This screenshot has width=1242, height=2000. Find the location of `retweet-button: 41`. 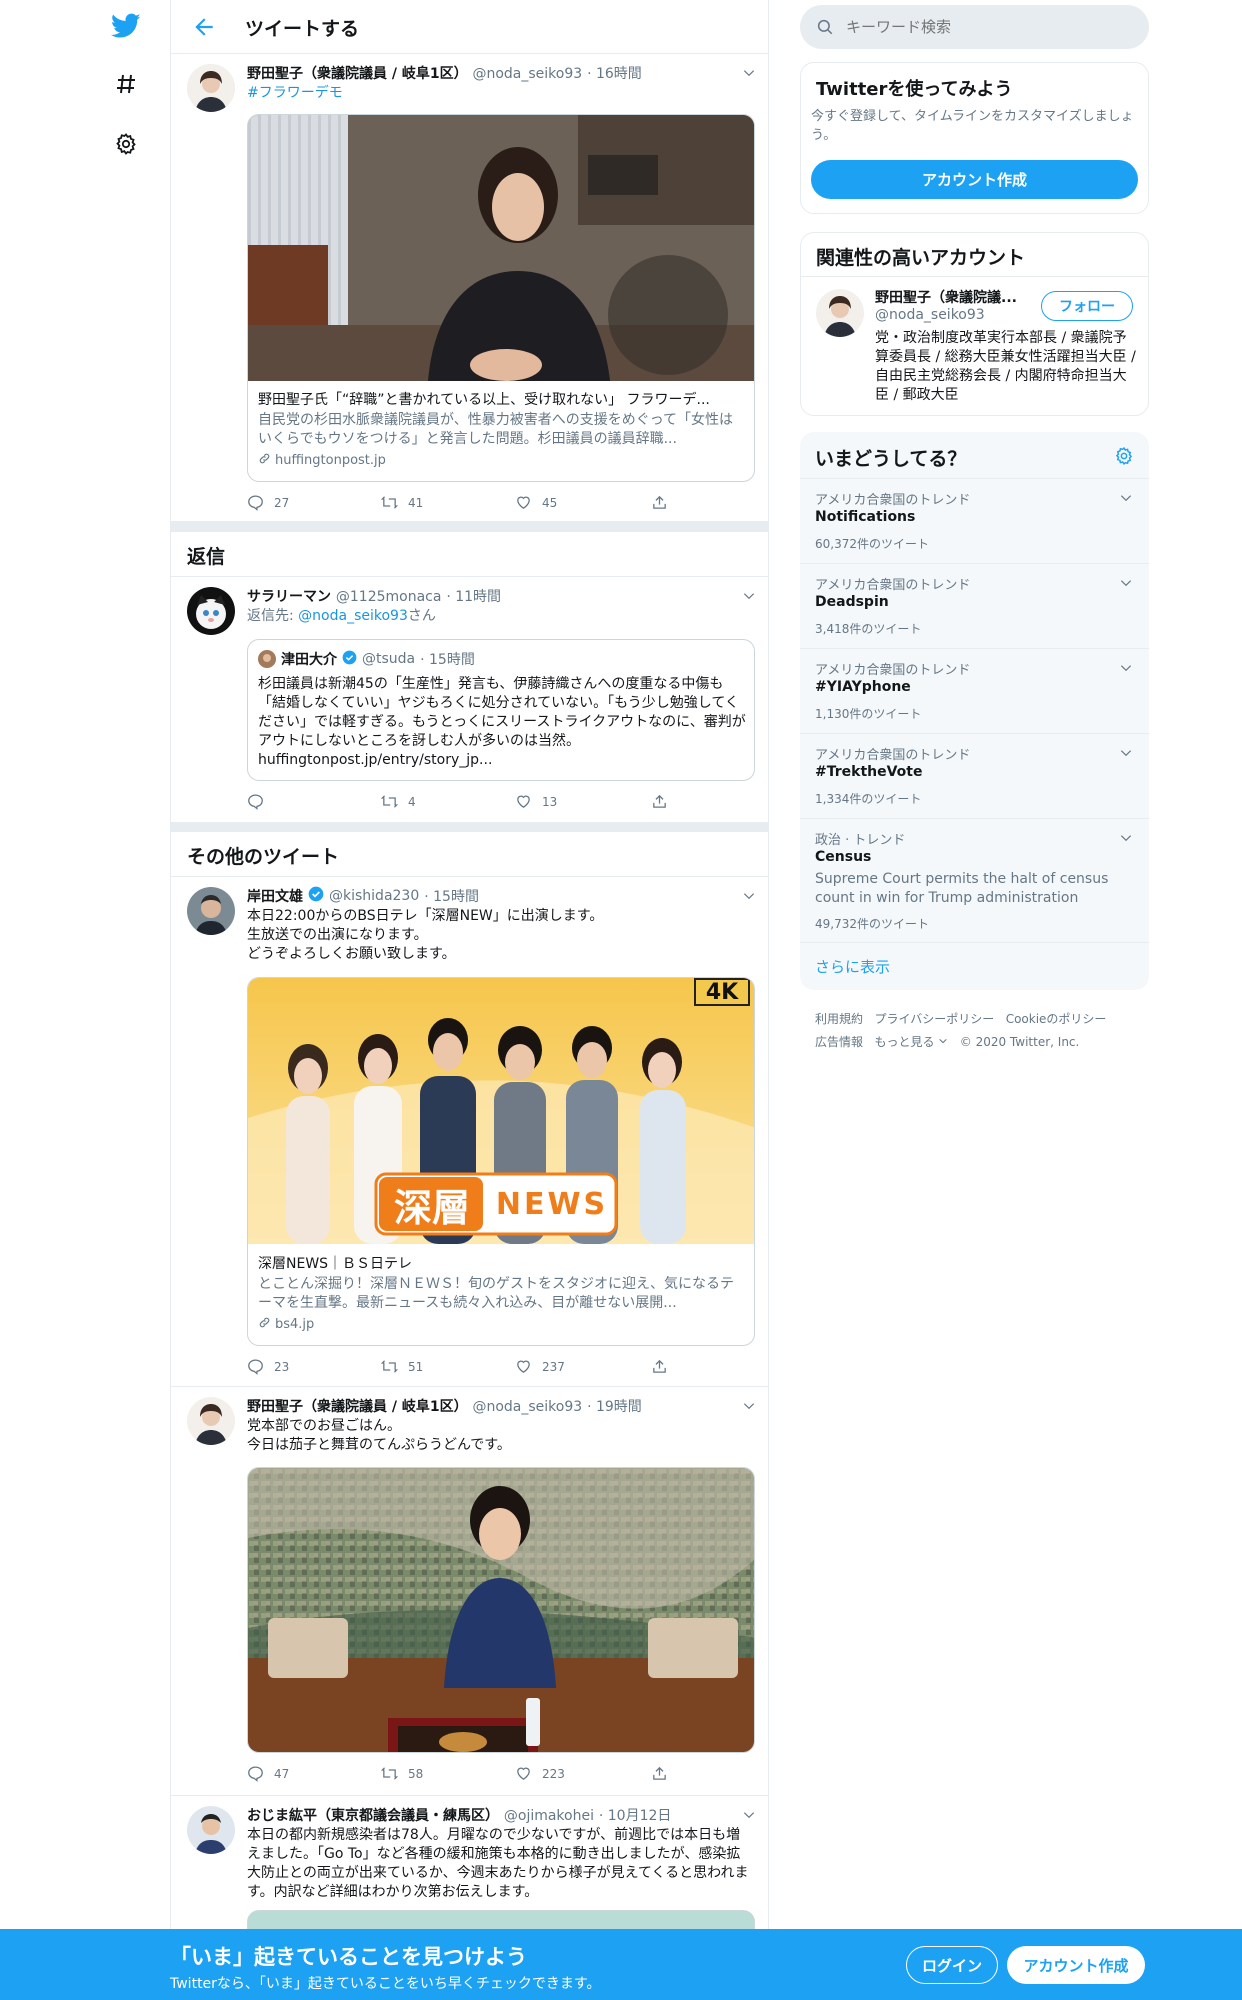

retweet-button: 41 is located at coordinates (402, 502).